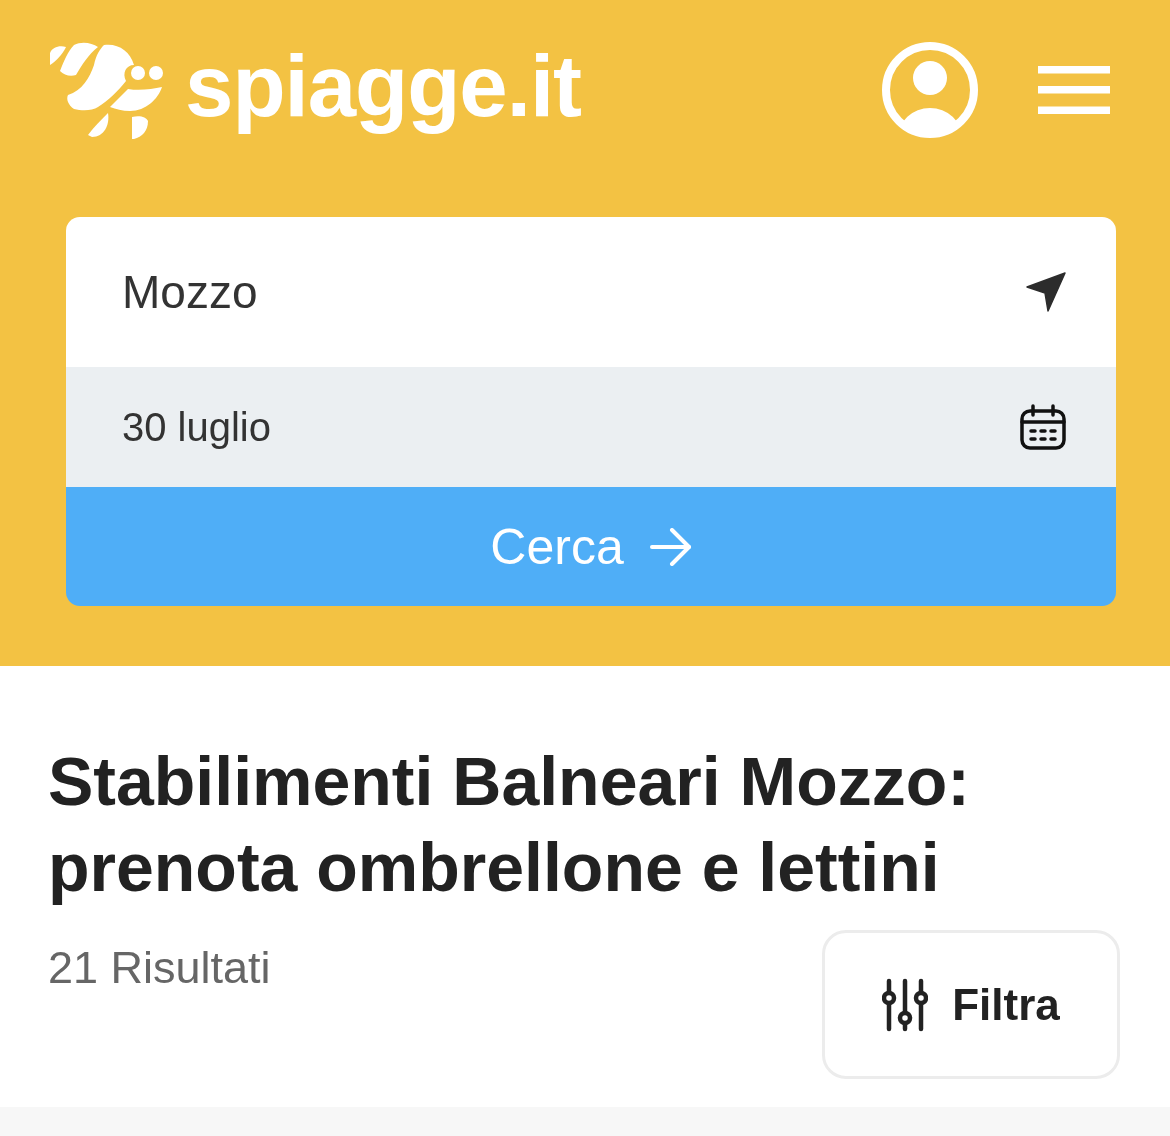  I want to click on location-field: Mozzo, so click(591, 292).